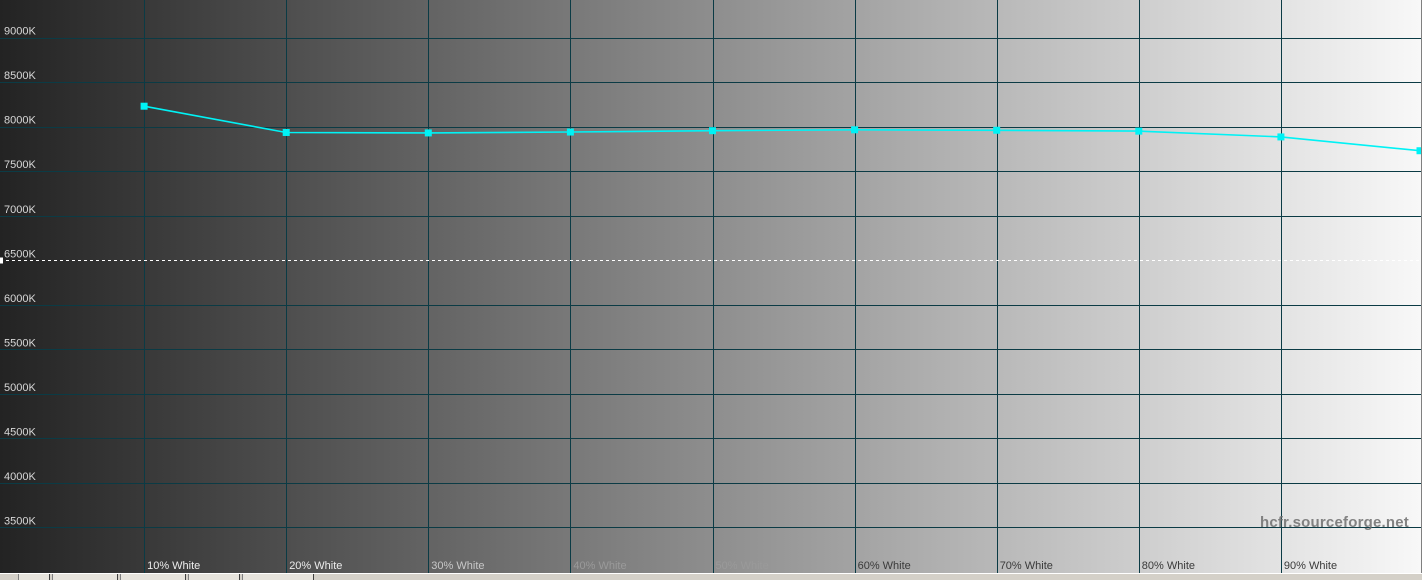  What do you see at coordinates (20, 477) in the screenshot?
I see `y-tick-label: 4000K` at bounding box center [20, 477].